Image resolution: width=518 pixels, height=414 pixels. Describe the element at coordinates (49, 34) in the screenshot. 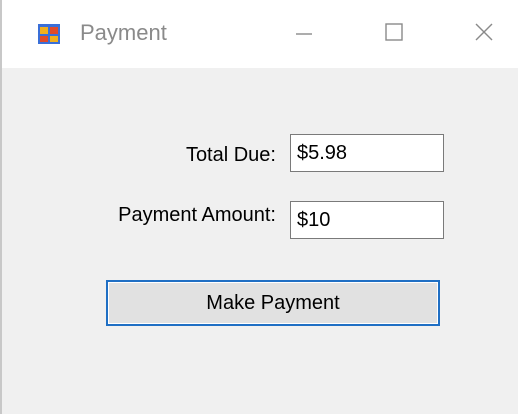

I see `windows-form-icon` at that location.